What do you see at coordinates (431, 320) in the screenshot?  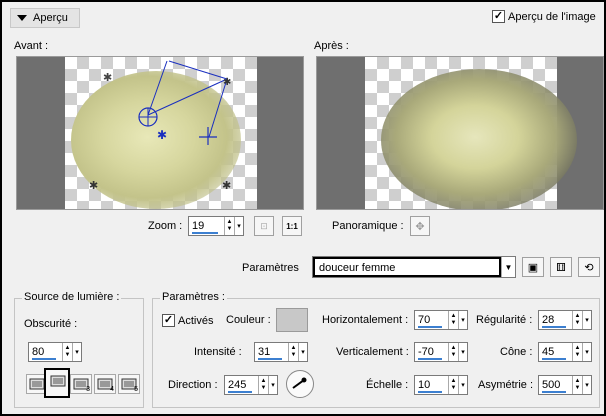 I see `horizontal-value: 70` at bounding box center [431, 320].